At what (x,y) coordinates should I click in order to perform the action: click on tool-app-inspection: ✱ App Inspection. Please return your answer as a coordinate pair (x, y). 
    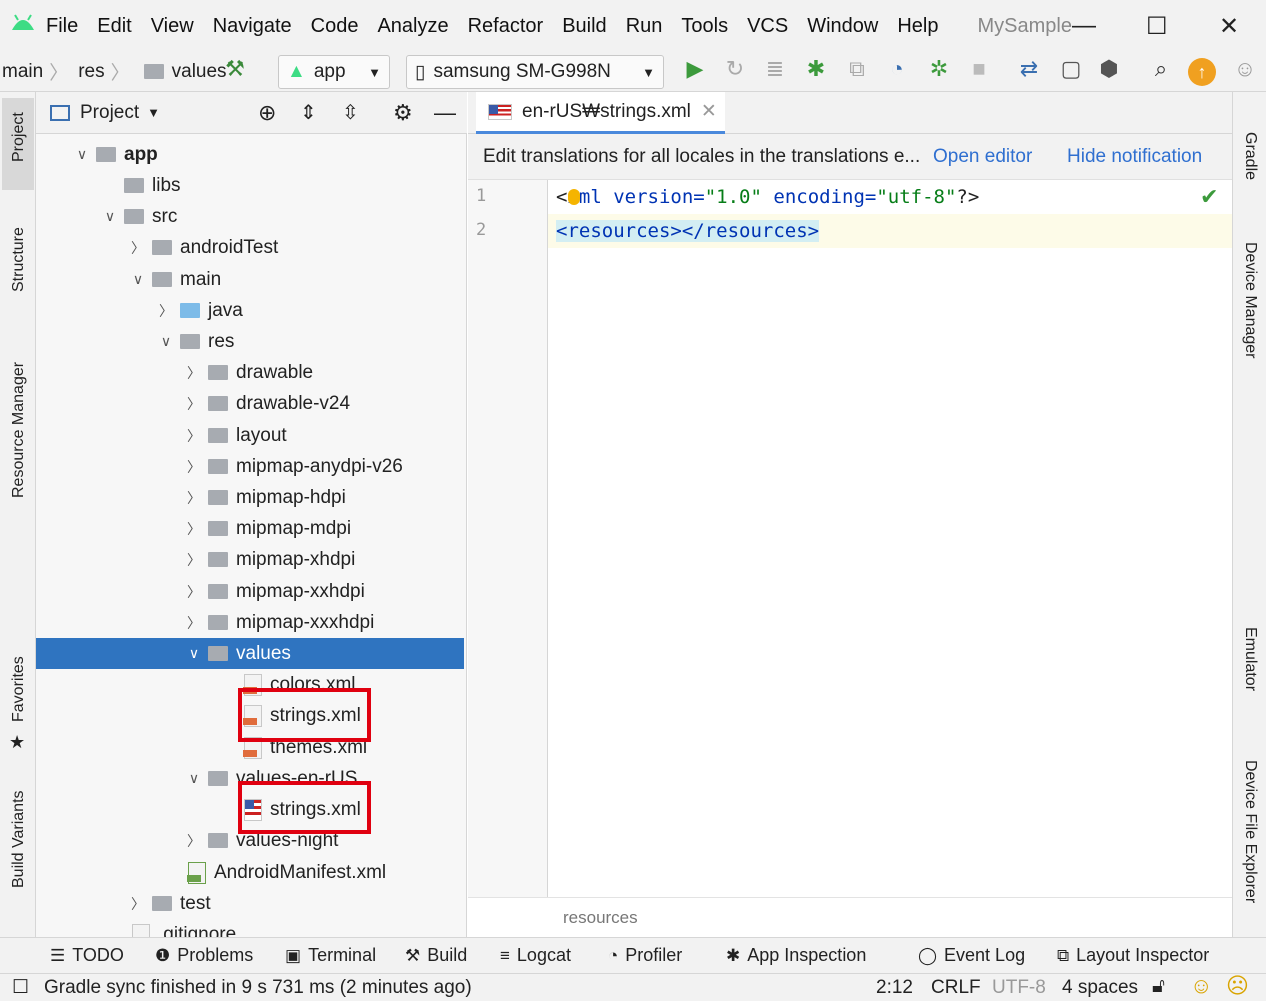
    Looking at the image, I should click on (796, 955).